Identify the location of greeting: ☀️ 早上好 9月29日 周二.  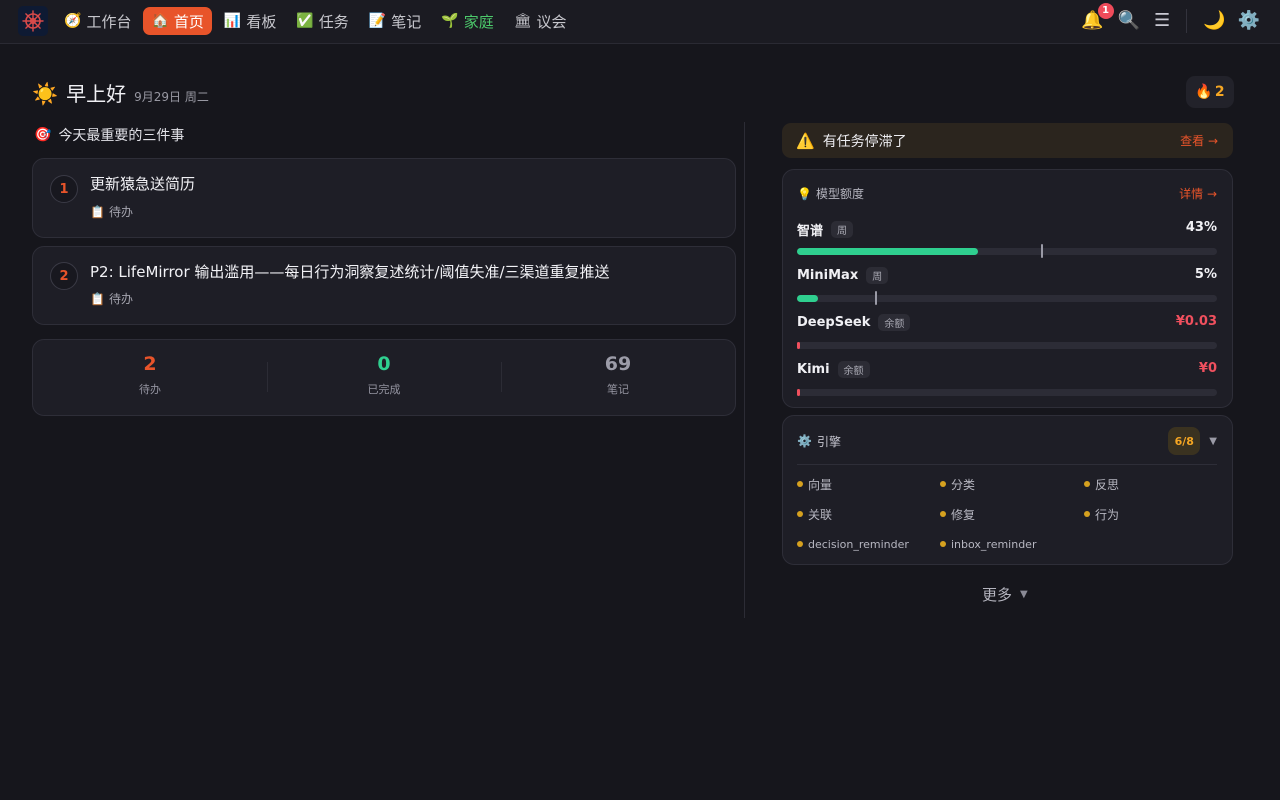
(120, 92).